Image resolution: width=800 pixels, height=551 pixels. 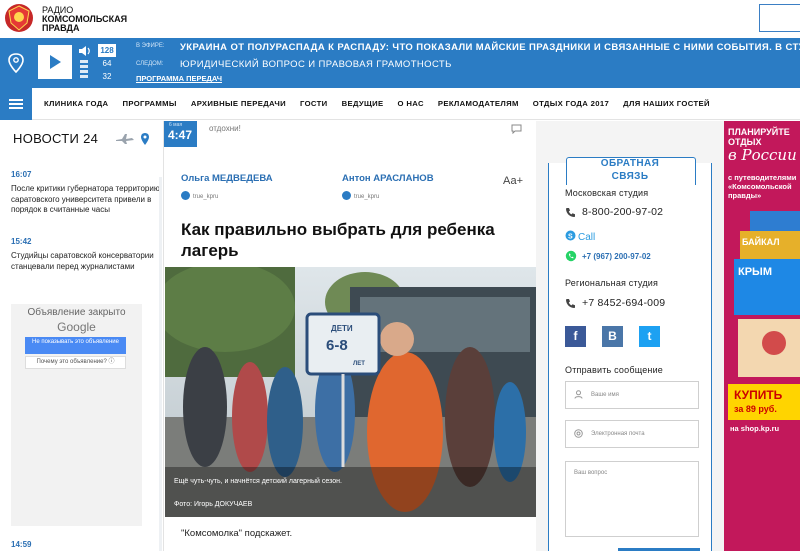 I want to click on news24-title: НОВОСТИ 24, so click(x=55, y=138).